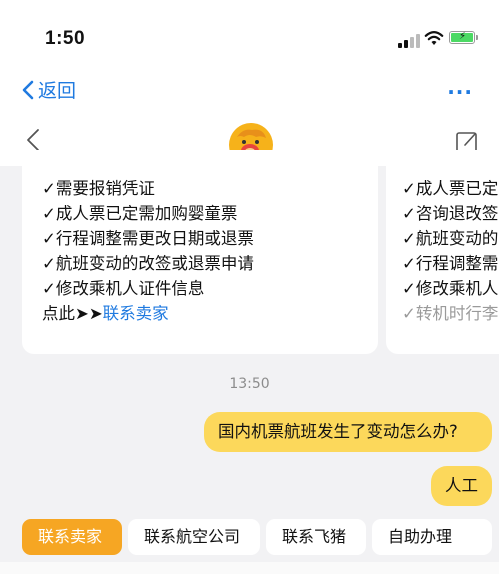  I want to click on user-message-bubble: 人工, so click(461, 486).